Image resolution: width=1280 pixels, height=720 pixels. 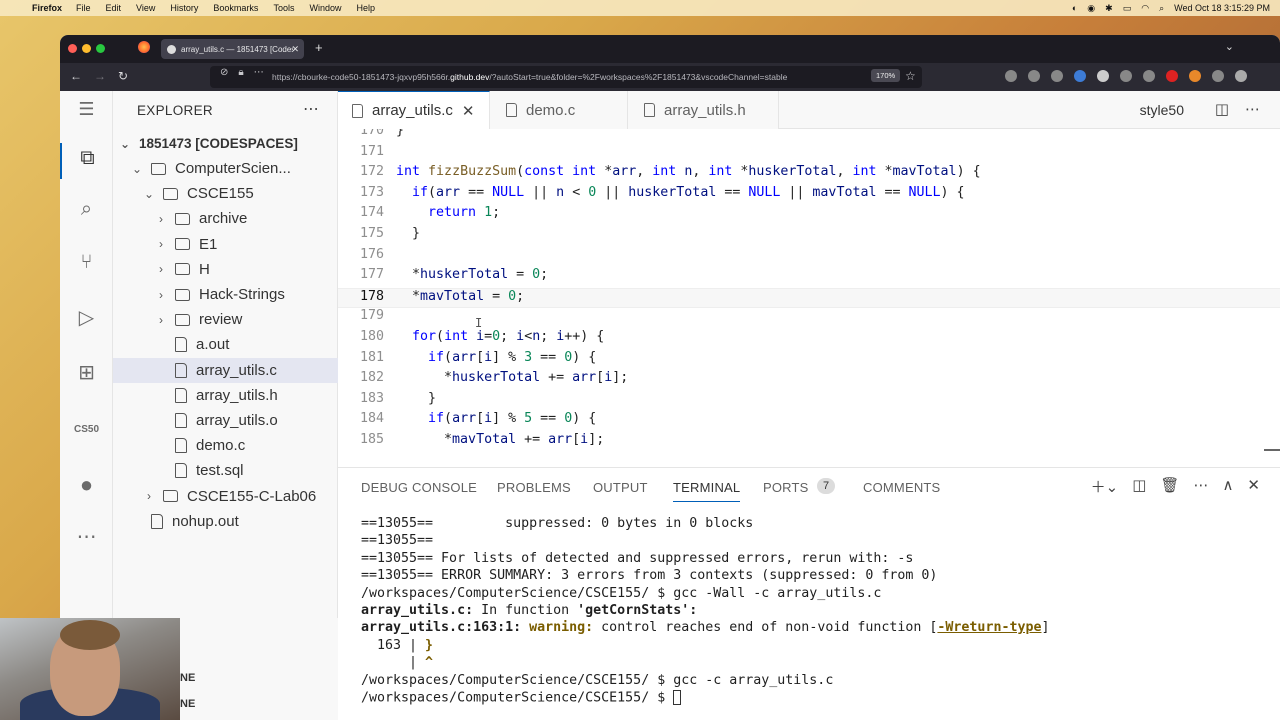 What do you see at coordinates (225, 395) in the screenshot?
I see `tree-file: array_utils.h` at bounding box center [225, 395].